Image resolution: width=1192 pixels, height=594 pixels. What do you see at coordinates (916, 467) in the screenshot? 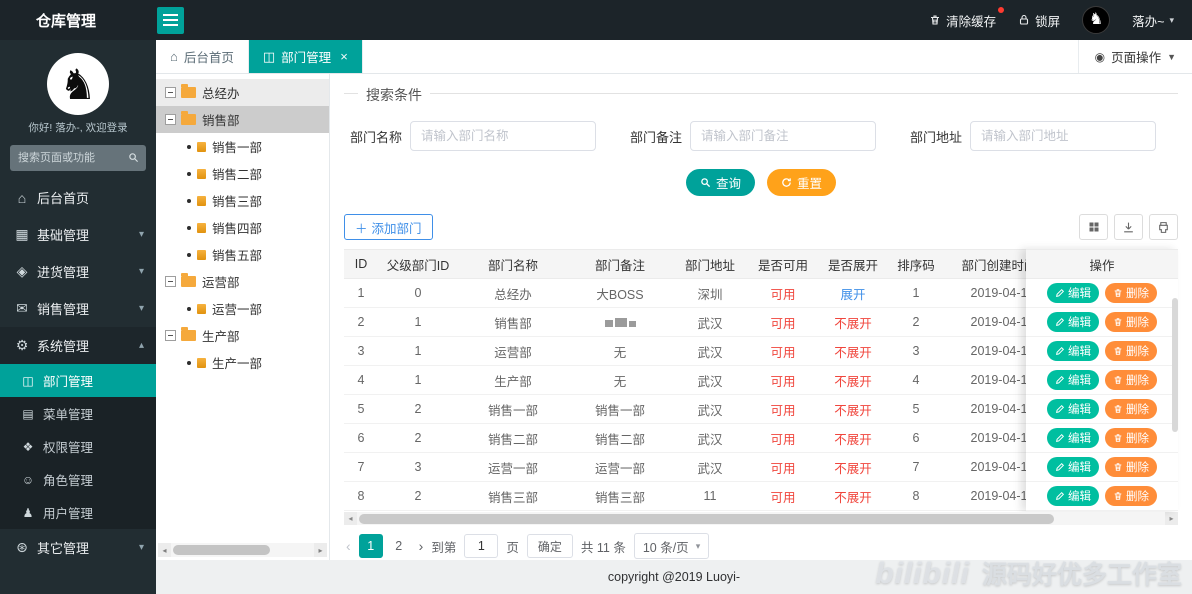
I see `cell-sort: 7` at bounding box center [916, 467].